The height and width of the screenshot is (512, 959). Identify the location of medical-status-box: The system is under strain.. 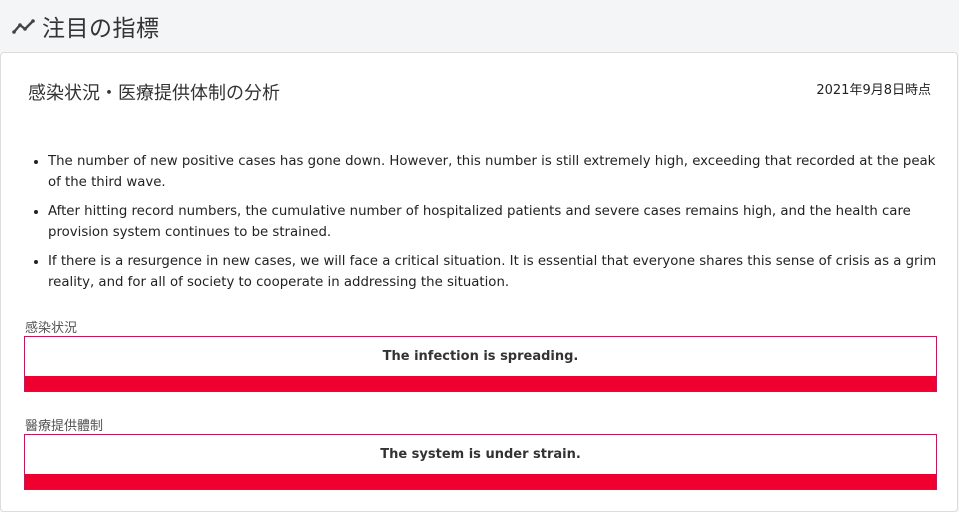
(480, 462).